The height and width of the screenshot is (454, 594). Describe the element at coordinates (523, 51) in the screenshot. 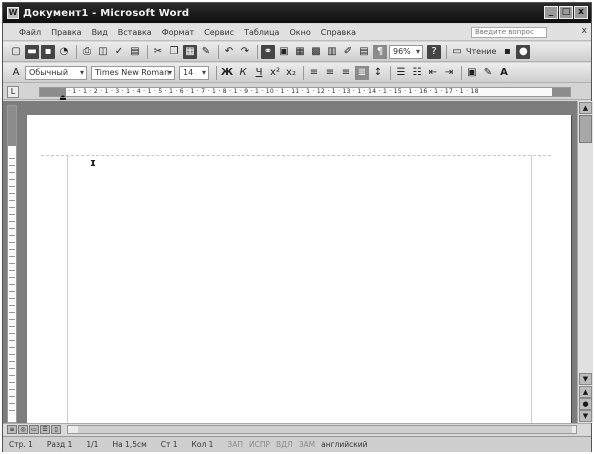

I see `toolbar-options-icon: ●` at that location.